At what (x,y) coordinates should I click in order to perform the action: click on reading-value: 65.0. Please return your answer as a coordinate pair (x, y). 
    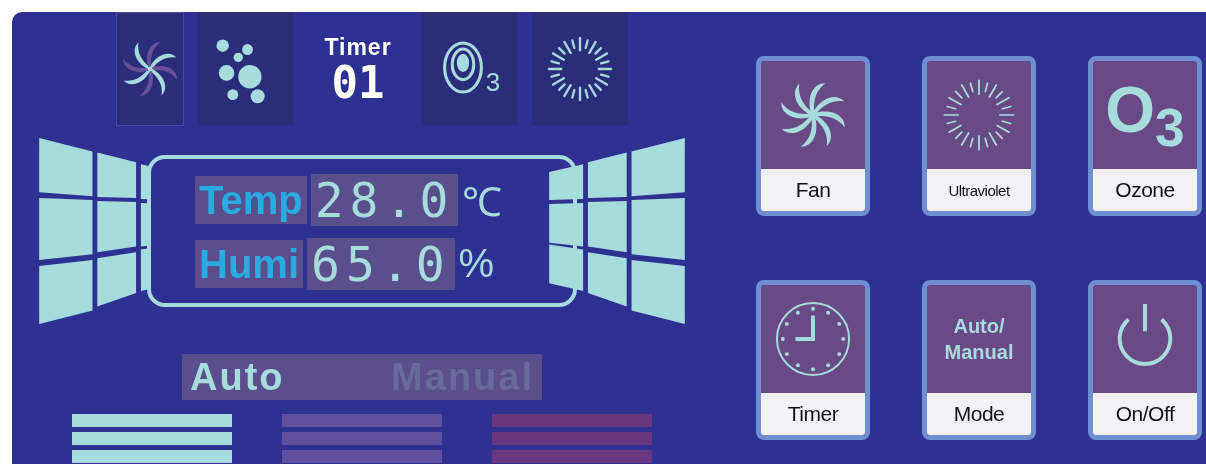
    Looking at the image, I should click on (381, 263).